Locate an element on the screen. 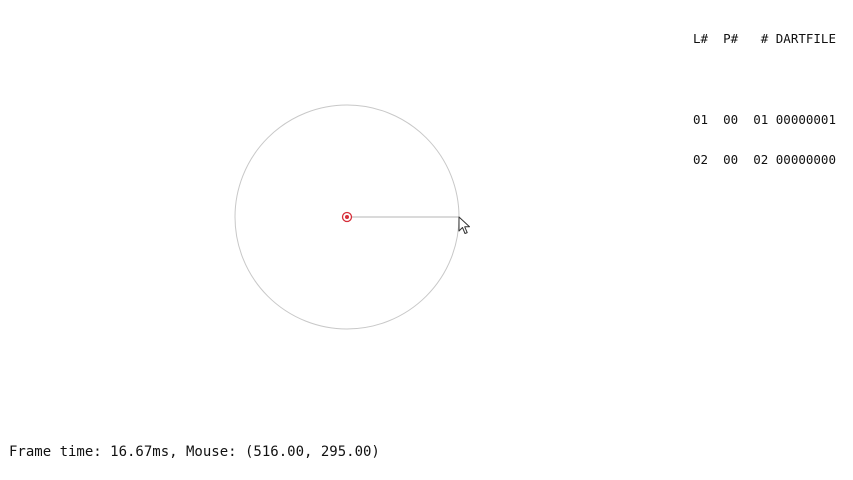 The image size is (853, 480). layer-table-spacer is located at coordinates (764, 79).